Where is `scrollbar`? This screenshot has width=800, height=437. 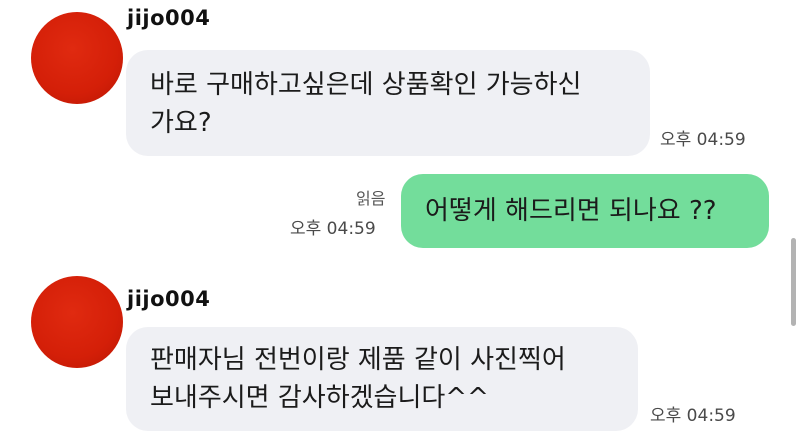
scrollbar is located at coordinates (793, 282).